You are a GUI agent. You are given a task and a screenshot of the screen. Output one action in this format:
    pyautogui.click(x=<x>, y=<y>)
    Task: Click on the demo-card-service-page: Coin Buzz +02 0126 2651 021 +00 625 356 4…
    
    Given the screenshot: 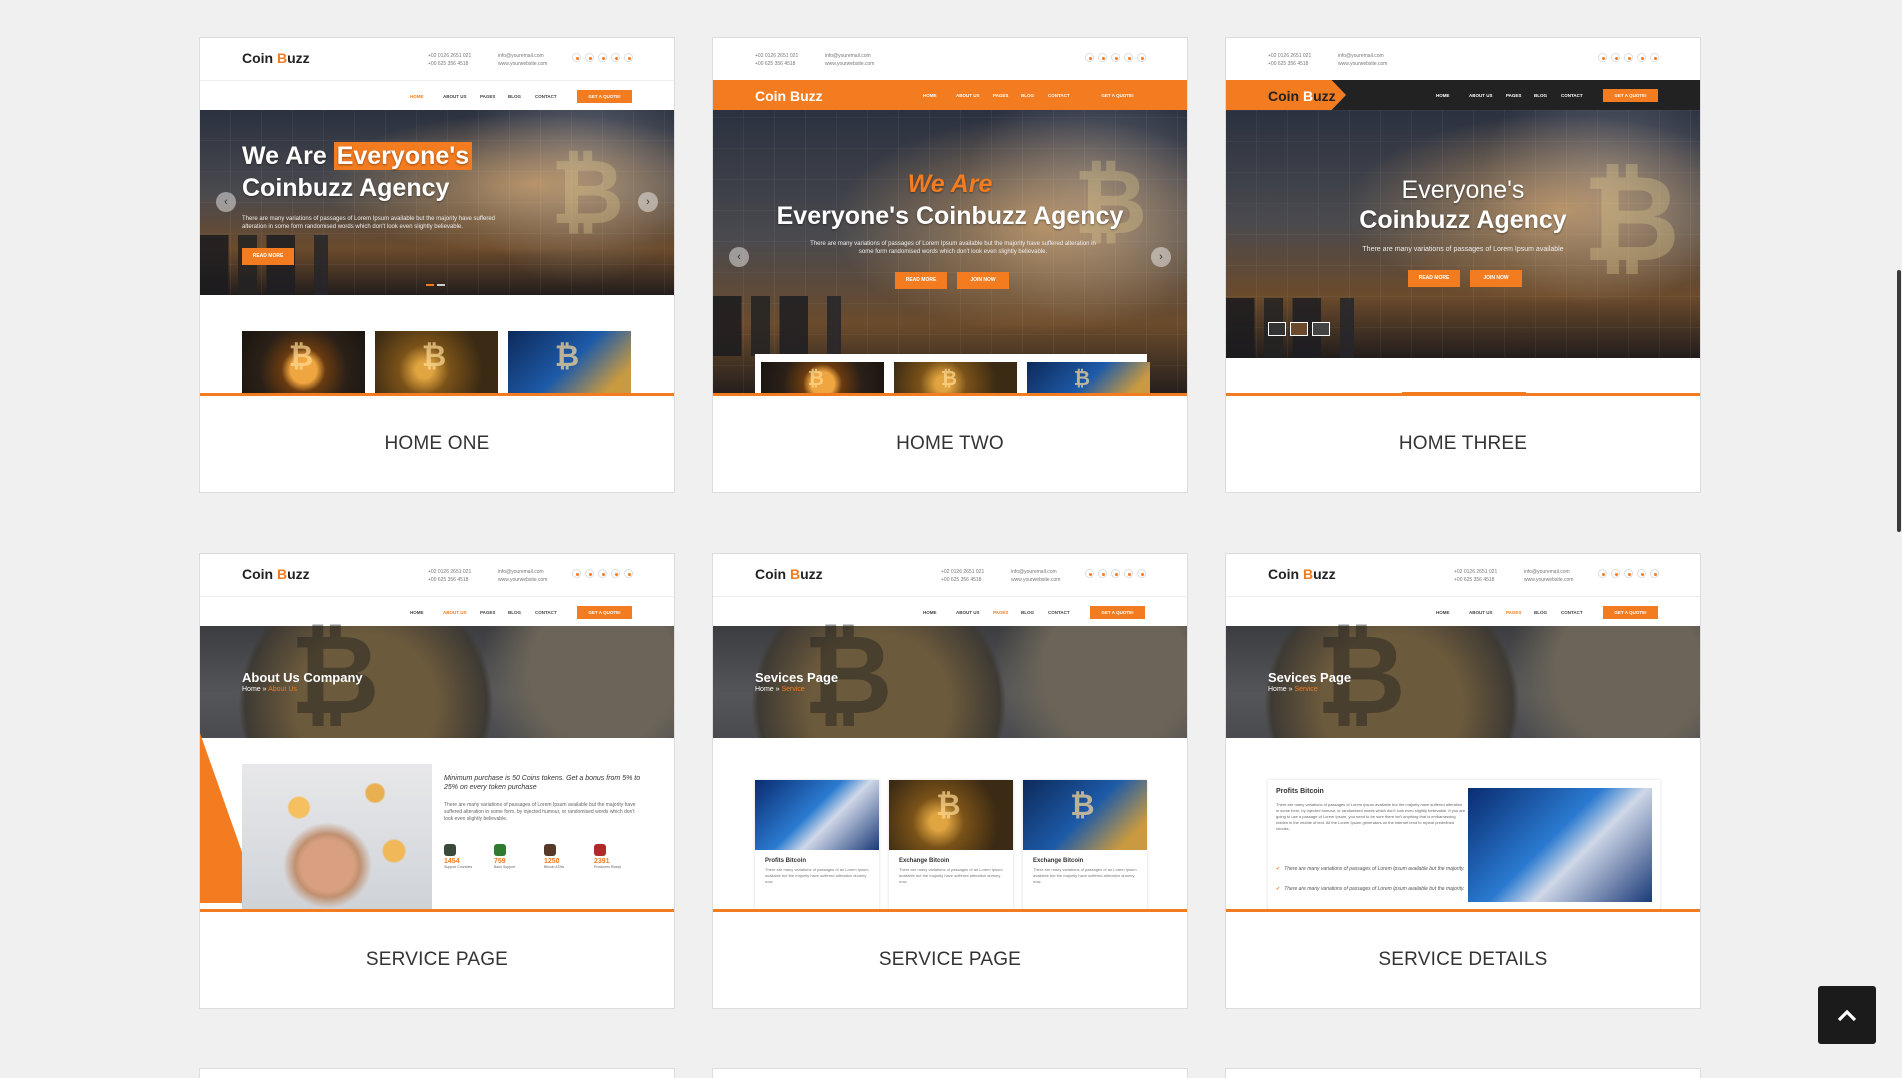 What is the action you would take?
    pyautogui.click(x=950, y=781)
    